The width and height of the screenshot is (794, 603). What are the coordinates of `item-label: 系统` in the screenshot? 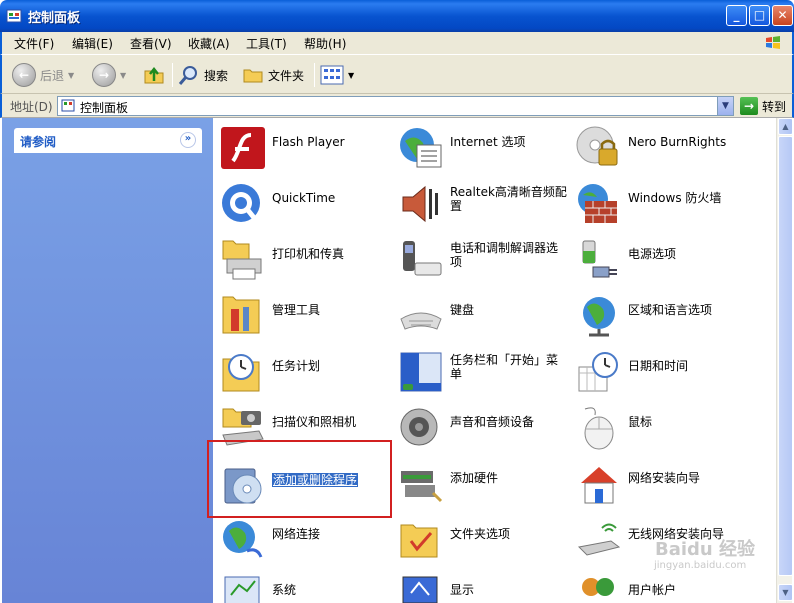 It's located at (284, 590).